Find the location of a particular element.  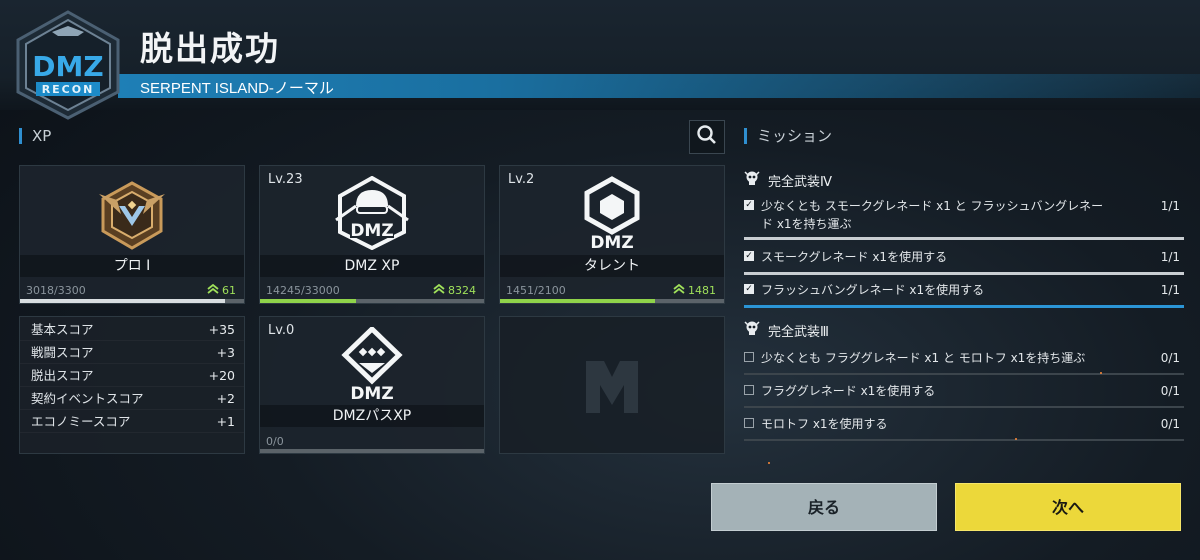

dmz-xp-card: Lv.23 DMZ DMZ XP 14245/33000 8324 is located at coordinates (372, 234).